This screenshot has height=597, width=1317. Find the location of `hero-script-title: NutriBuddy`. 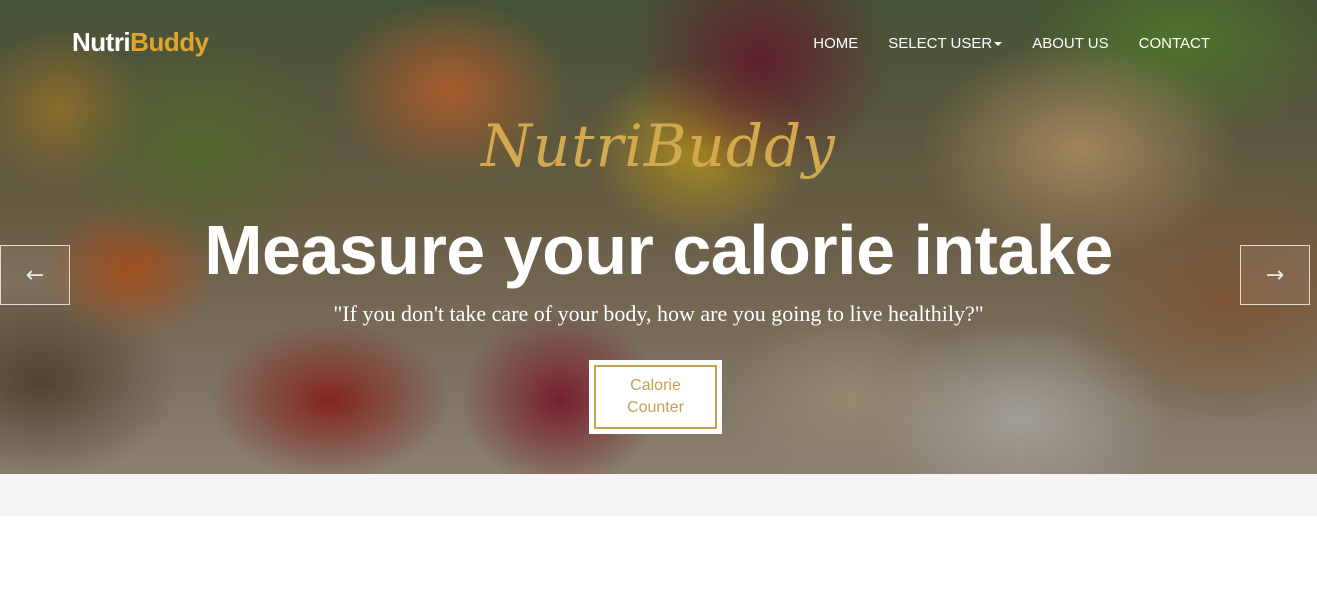

hero-script-title: NutriBuddy is located at coordinates (658, 146).